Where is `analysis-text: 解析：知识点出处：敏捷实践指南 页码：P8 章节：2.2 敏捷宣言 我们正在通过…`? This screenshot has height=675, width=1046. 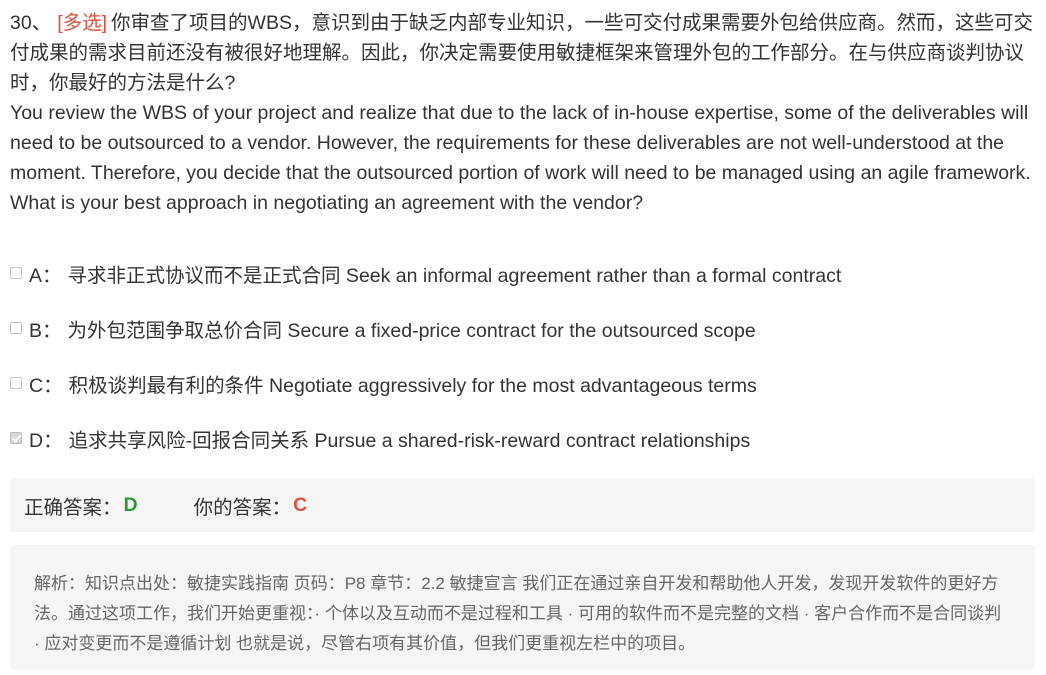
analysis-text: 解析：知识点出处：敏捷实践指南 页码：P8 章节：2.2 敏捷宣言 我们正在通过… is located at coordinates (518, 613).